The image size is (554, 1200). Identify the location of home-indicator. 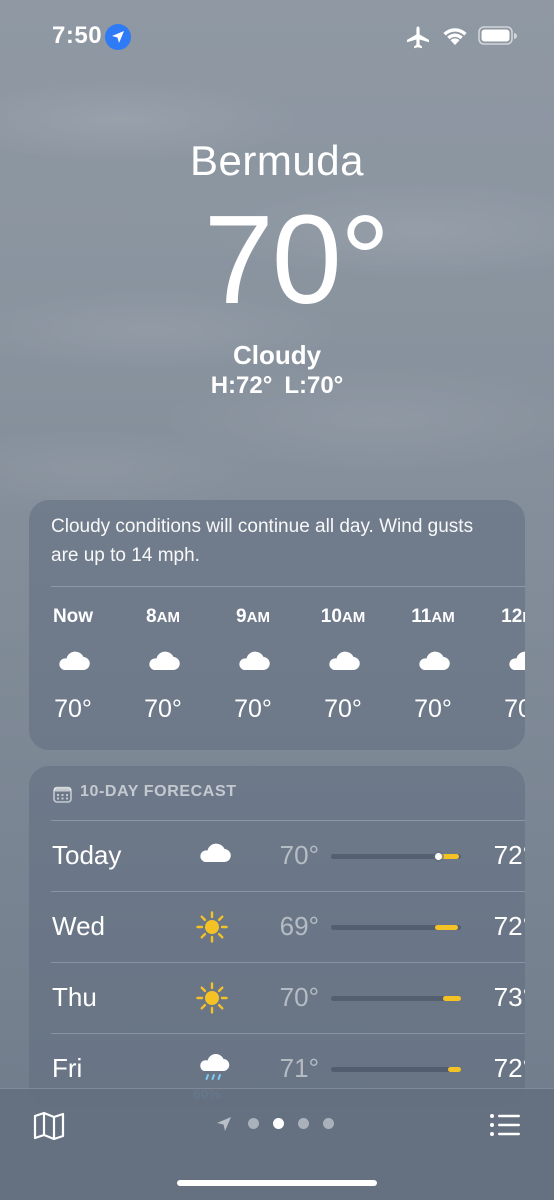
(277, 1183).